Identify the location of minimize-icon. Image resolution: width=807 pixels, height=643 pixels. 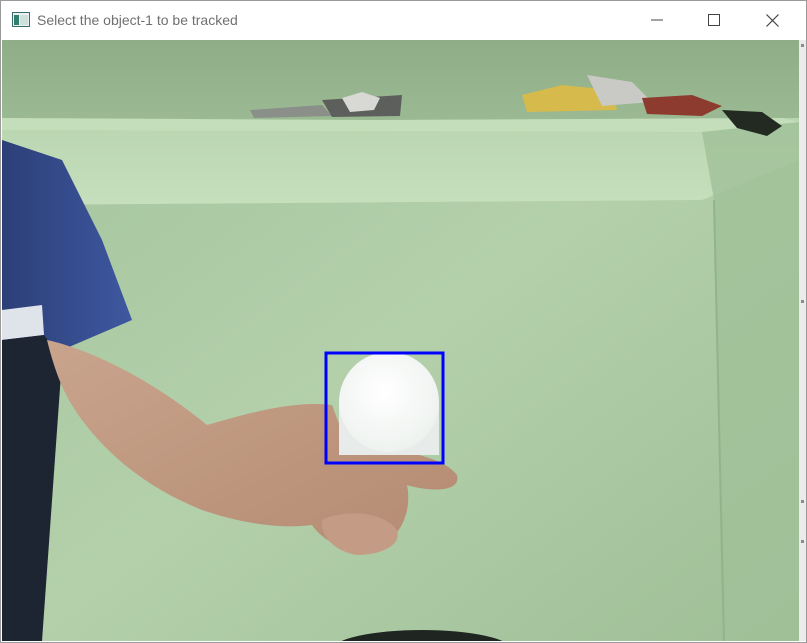
(657, 20).